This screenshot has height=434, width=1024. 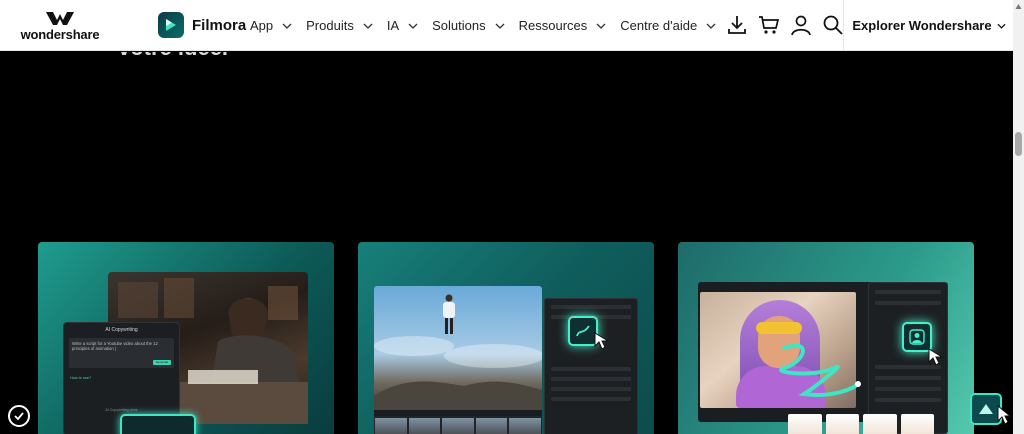 I want to click on nav-tools, so click(x=789, y=25).